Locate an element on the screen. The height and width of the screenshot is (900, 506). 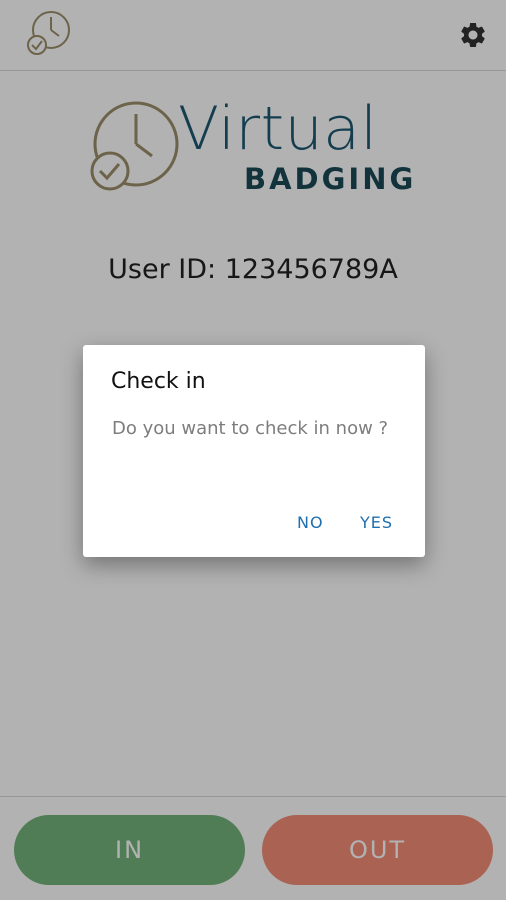
yes-button: YES is located at coordinates (376, 522).